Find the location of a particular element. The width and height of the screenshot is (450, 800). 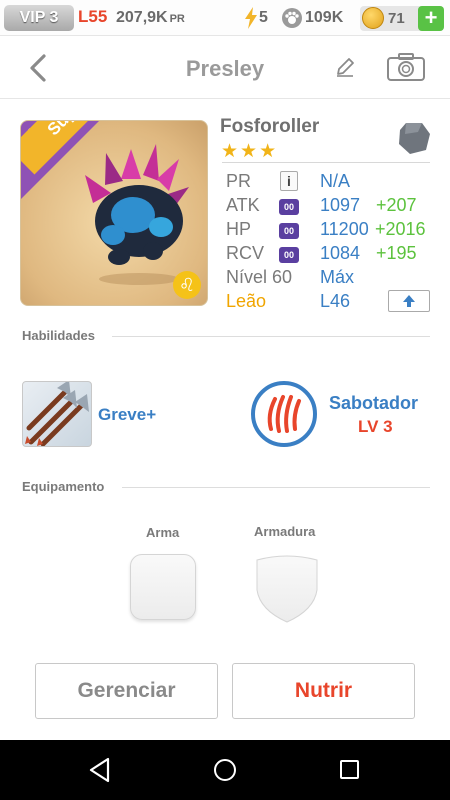

system-nav-bar is located at coordinates (225, 770).